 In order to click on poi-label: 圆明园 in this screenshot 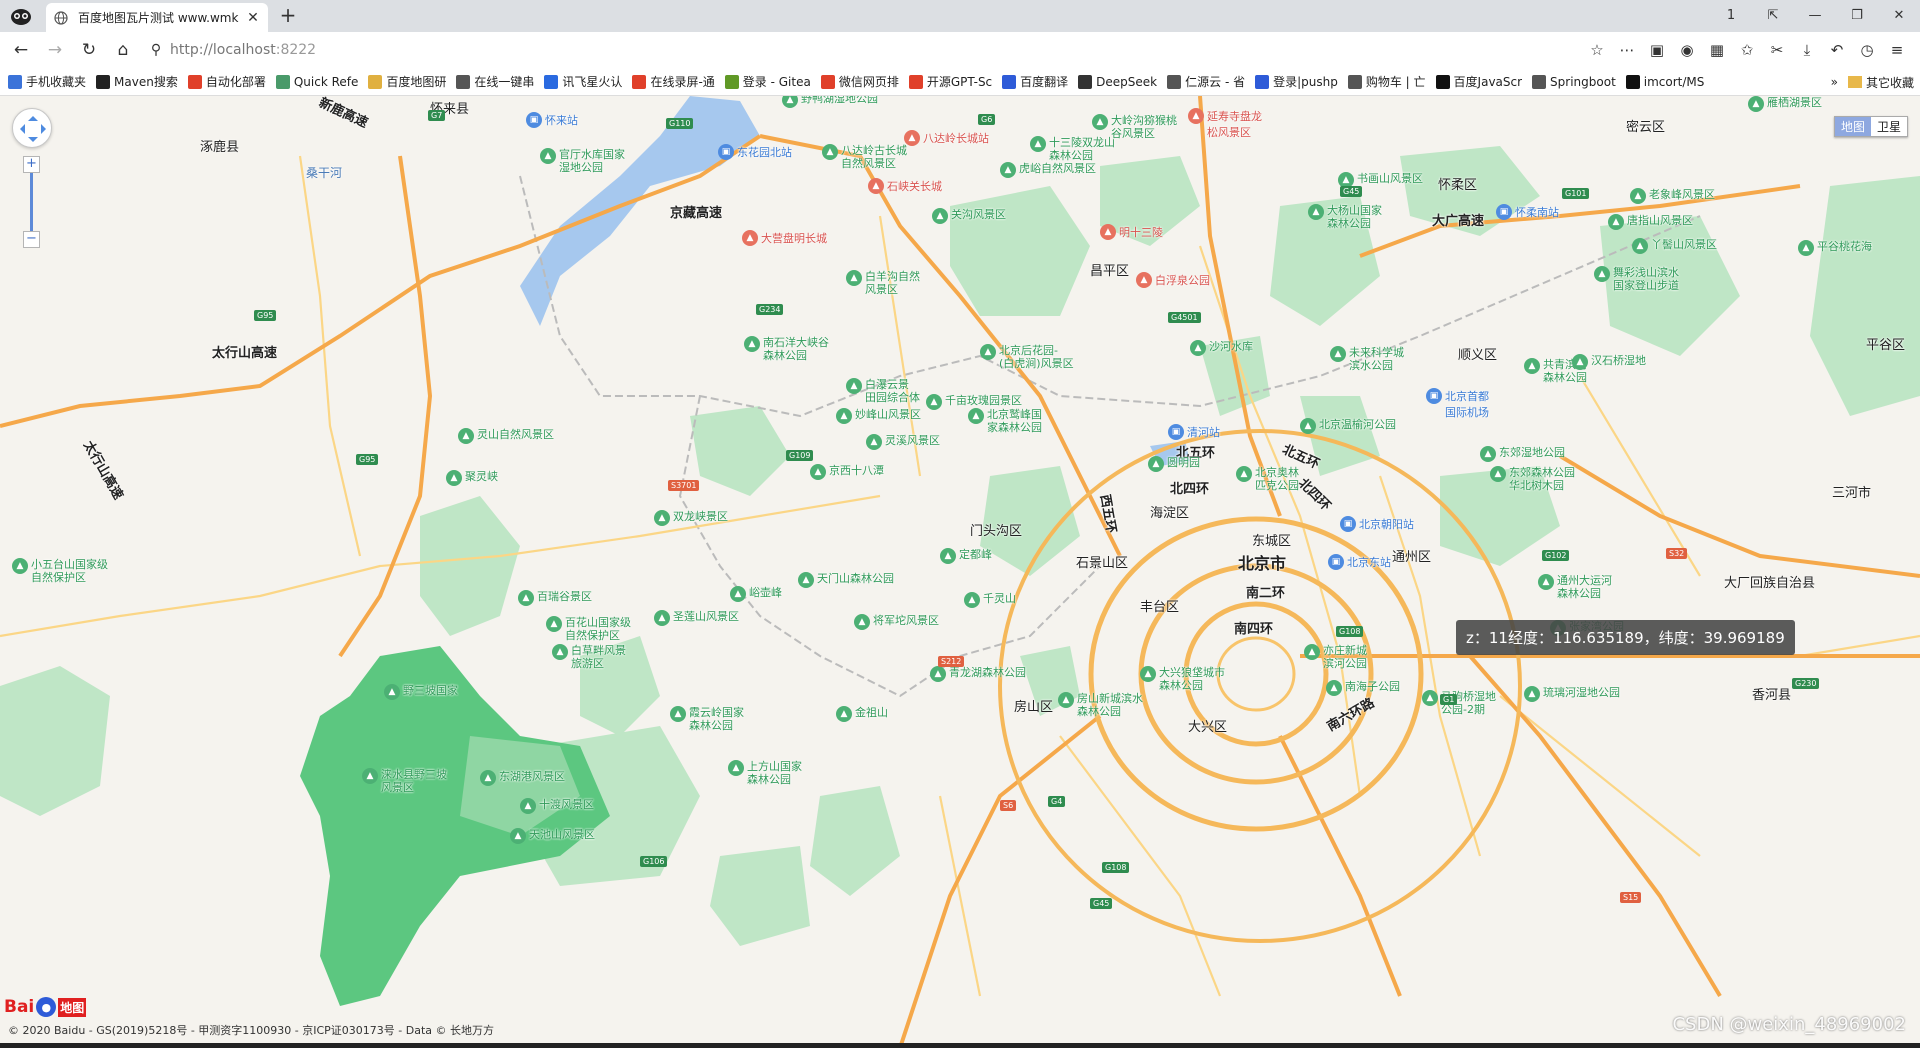, I will do `click(1183, 462)`.